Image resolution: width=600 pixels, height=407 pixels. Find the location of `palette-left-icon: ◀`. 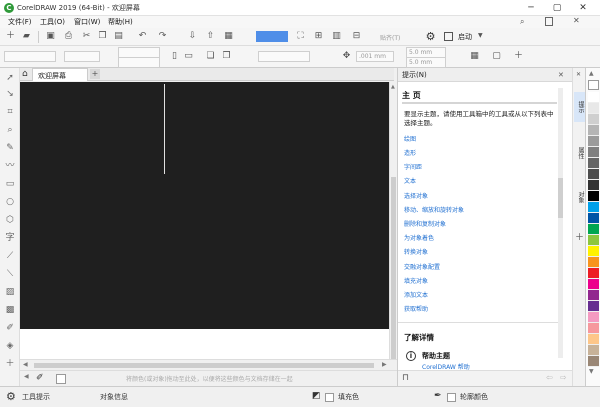

palette-left-icon: ◀ is located at coordinates (26, 376).